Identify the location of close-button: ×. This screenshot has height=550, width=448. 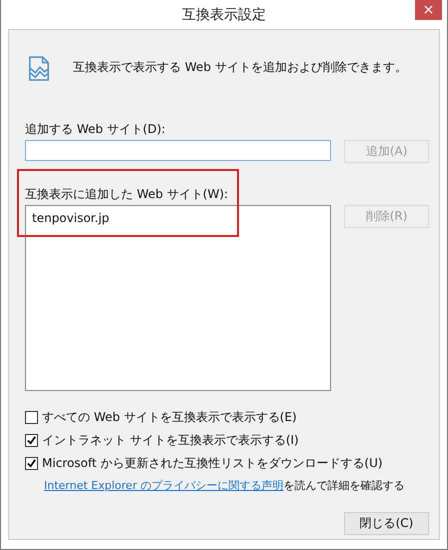
(428, 10).